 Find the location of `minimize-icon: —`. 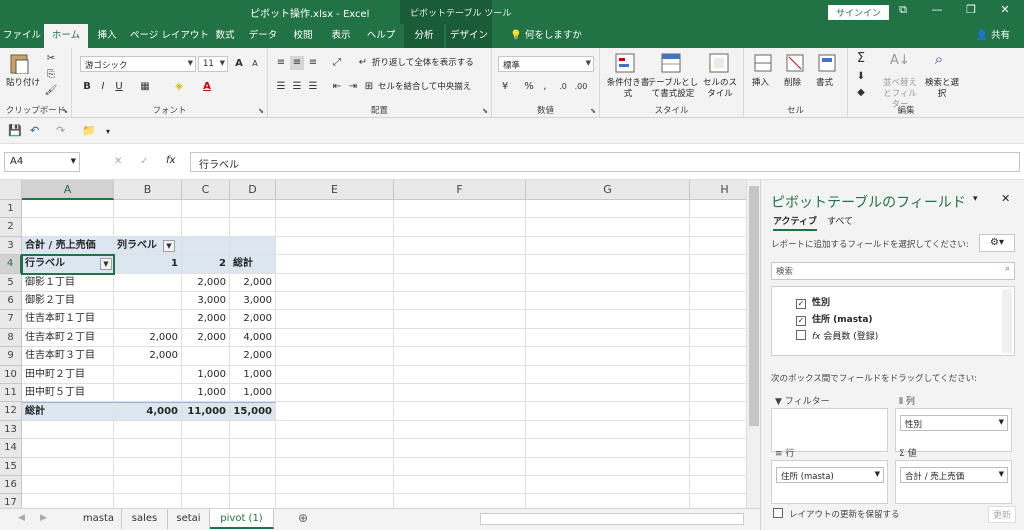

minimize-icon: — is located at coordinates (937, 12).